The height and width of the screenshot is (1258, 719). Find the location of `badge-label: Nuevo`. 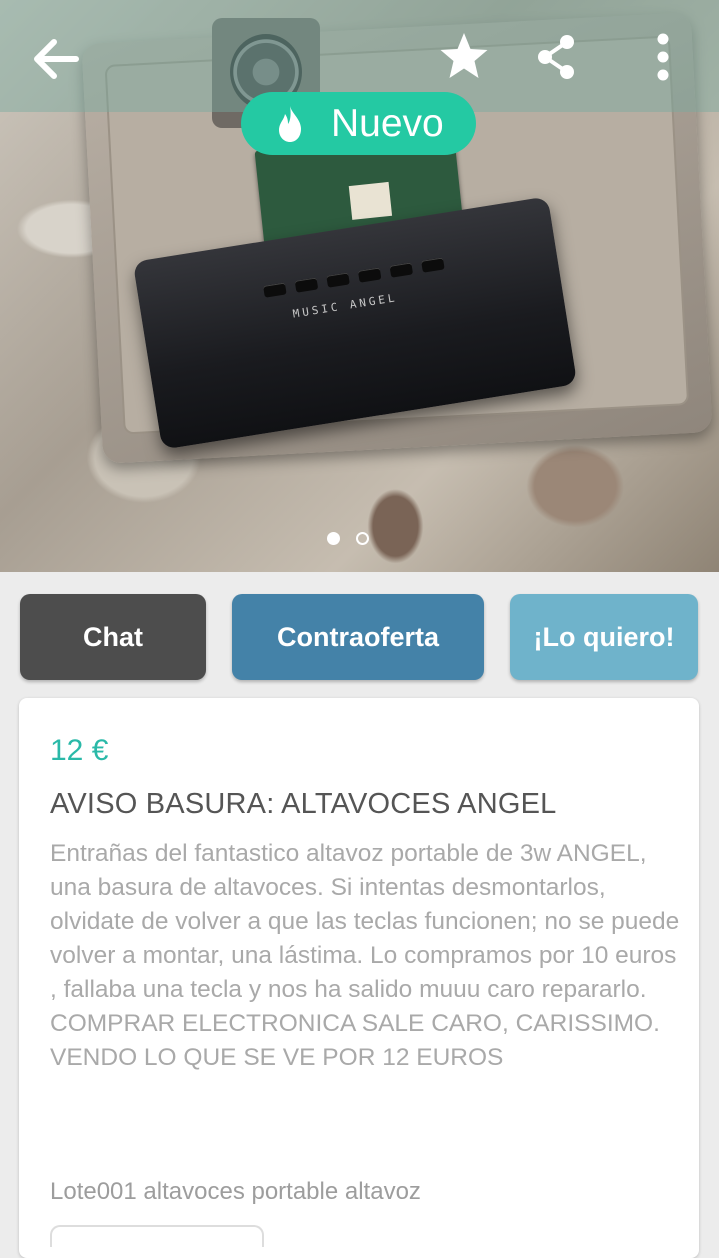

badge-label: Nuevo is located at coordinates (387, 123).